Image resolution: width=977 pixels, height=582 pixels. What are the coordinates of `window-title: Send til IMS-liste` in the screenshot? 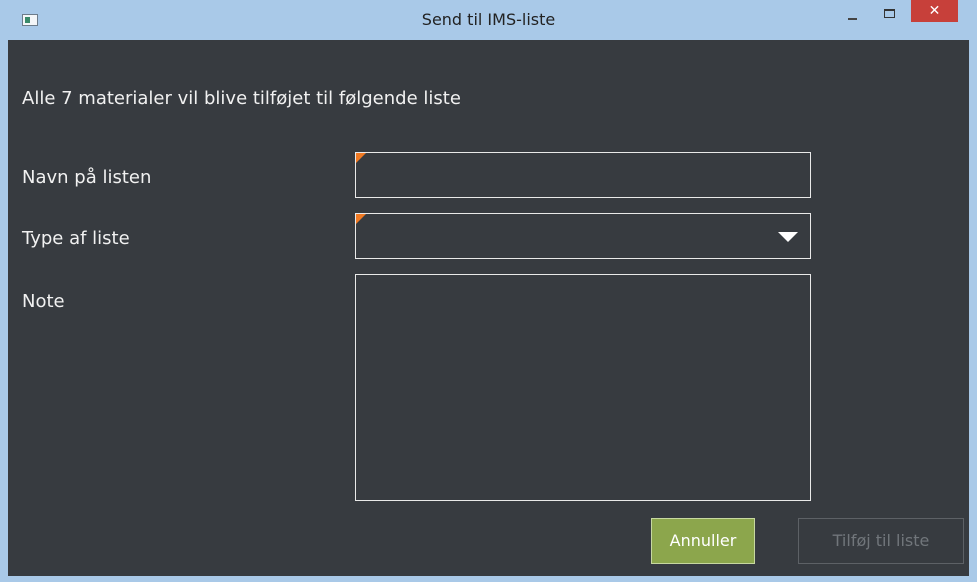 It's located at (488, 19).